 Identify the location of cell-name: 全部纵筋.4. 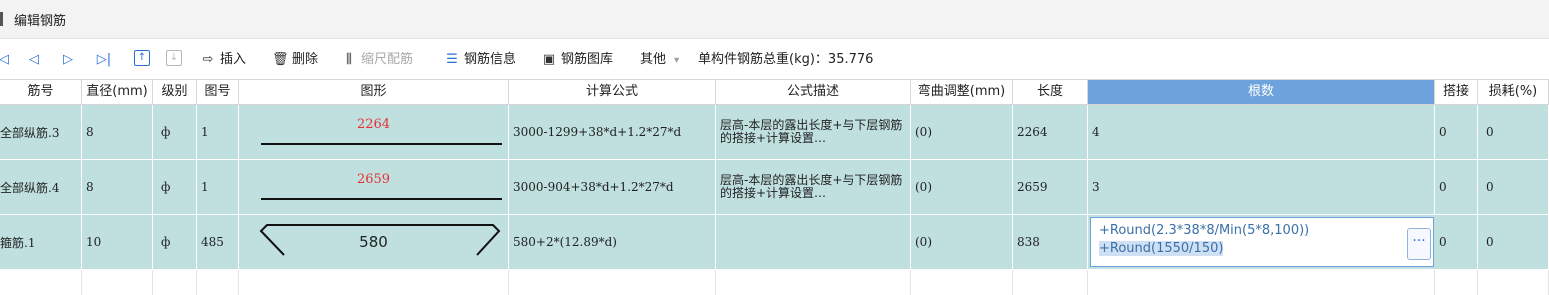
(41, 187).